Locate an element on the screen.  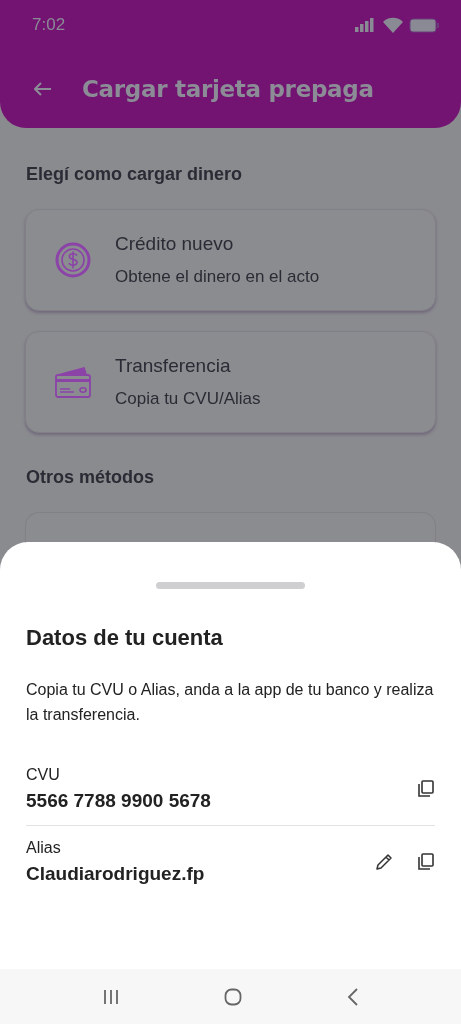
credit-card-icon is located at coordinates (73, 382).